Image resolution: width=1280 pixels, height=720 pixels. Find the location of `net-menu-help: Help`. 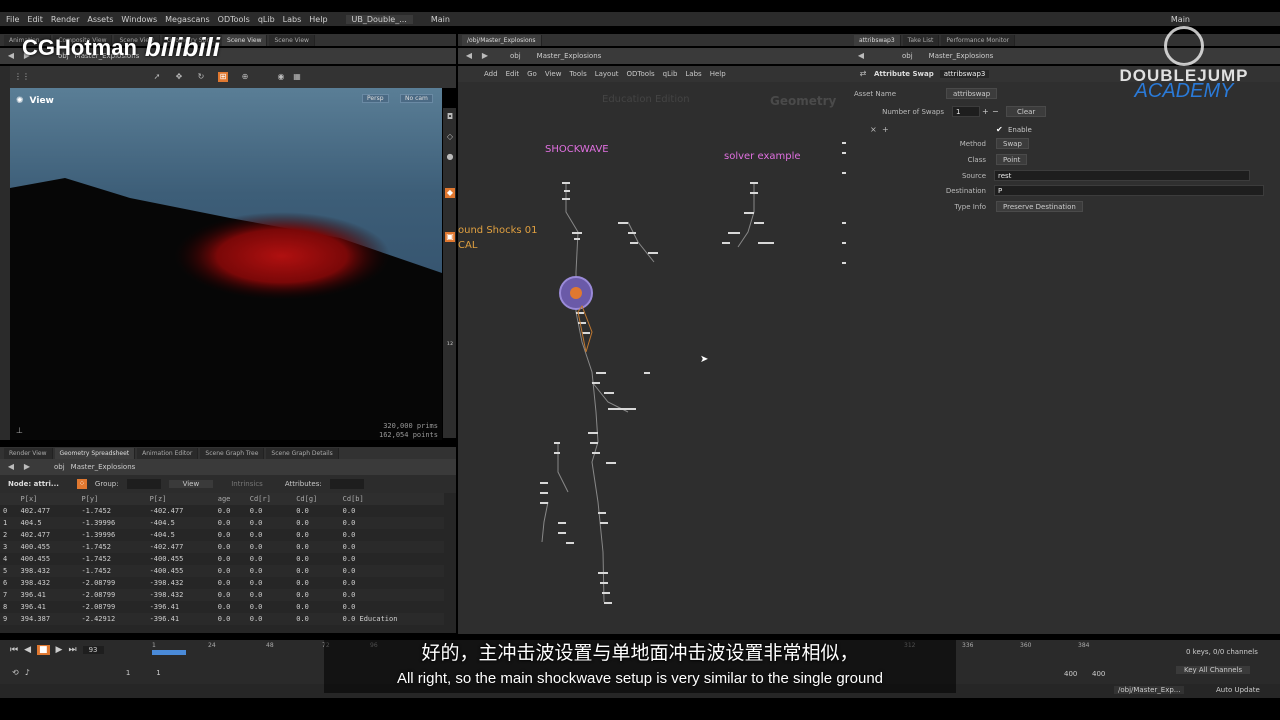

net-menu-help: Help is located at coordinates (718, 74).